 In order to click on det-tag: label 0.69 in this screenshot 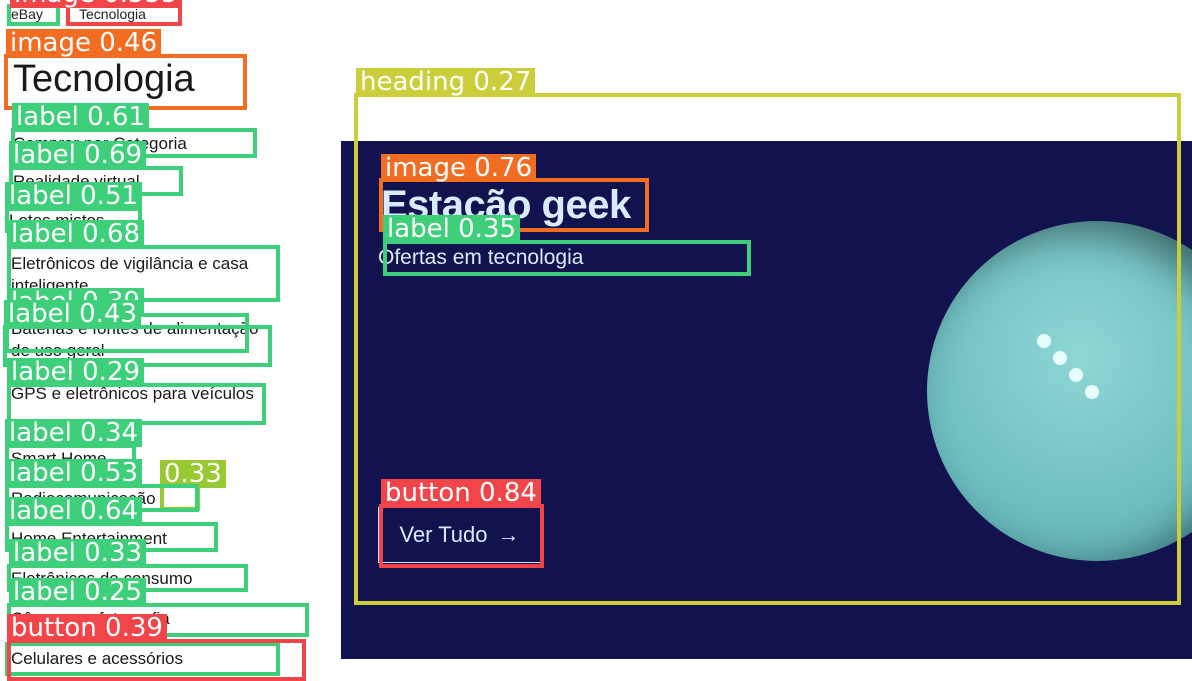, I will do `click(78, 155)`.